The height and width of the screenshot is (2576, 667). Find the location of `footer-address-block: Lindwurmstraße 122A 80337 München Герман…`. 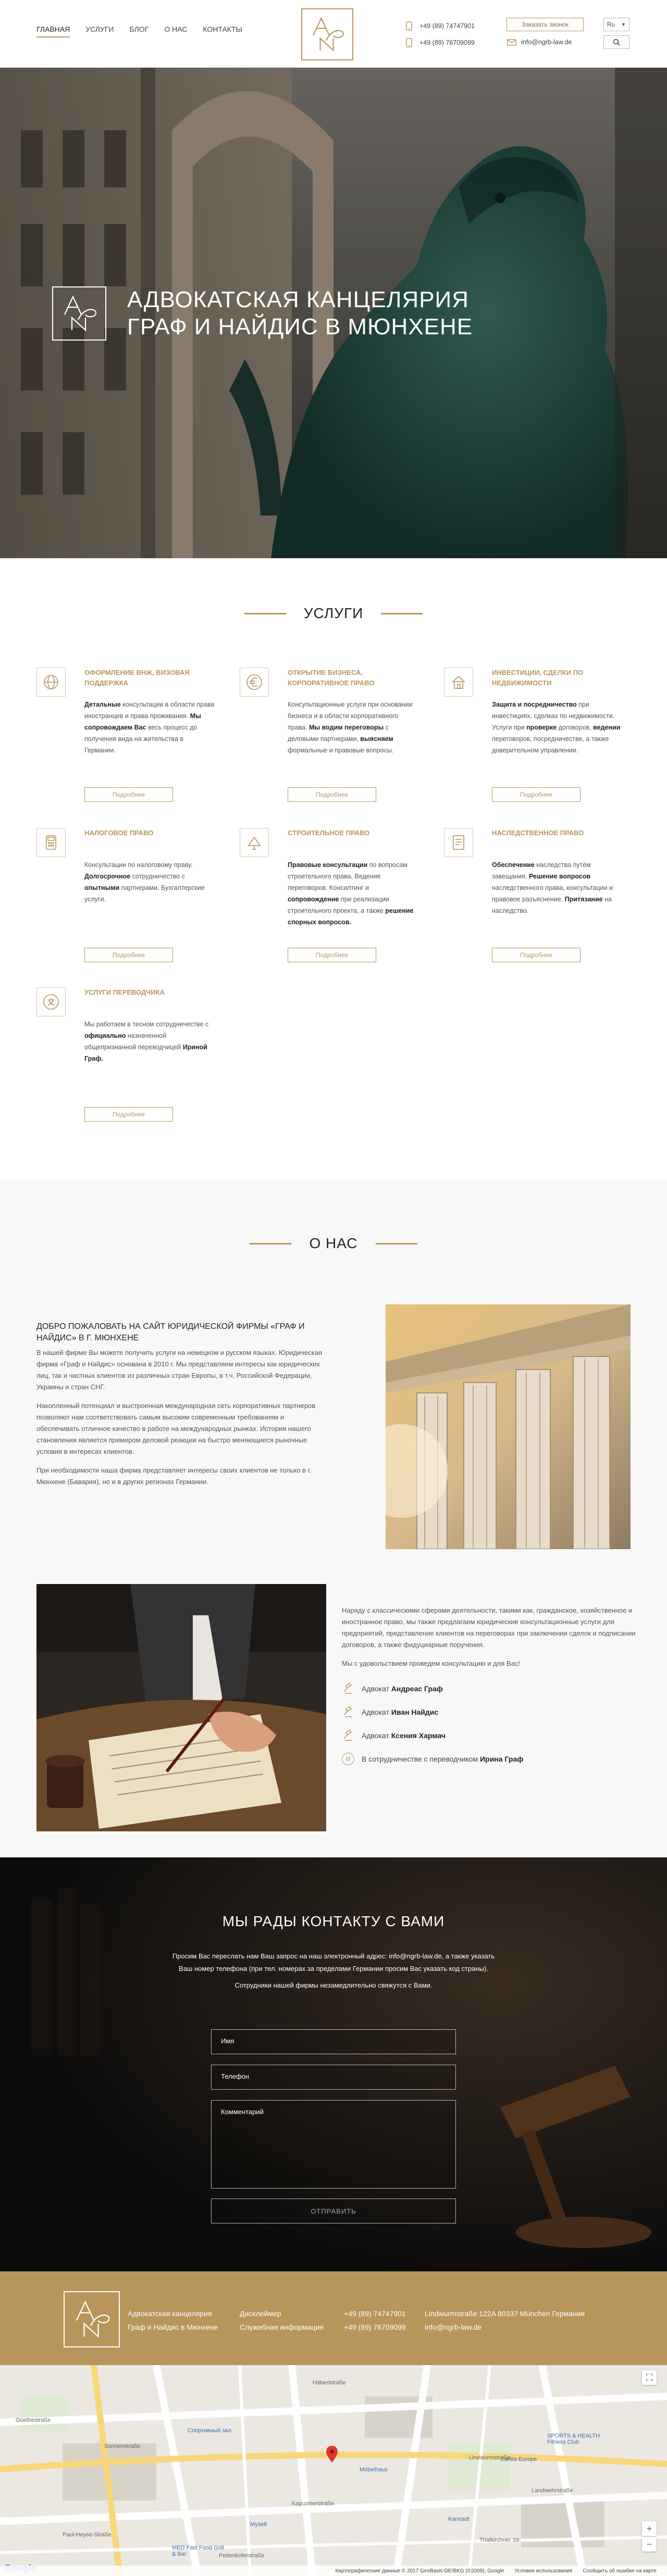

footer-address-block: Lindwurmstraße 122A 80337 München Герман… is located at coordinates (505, 2321).